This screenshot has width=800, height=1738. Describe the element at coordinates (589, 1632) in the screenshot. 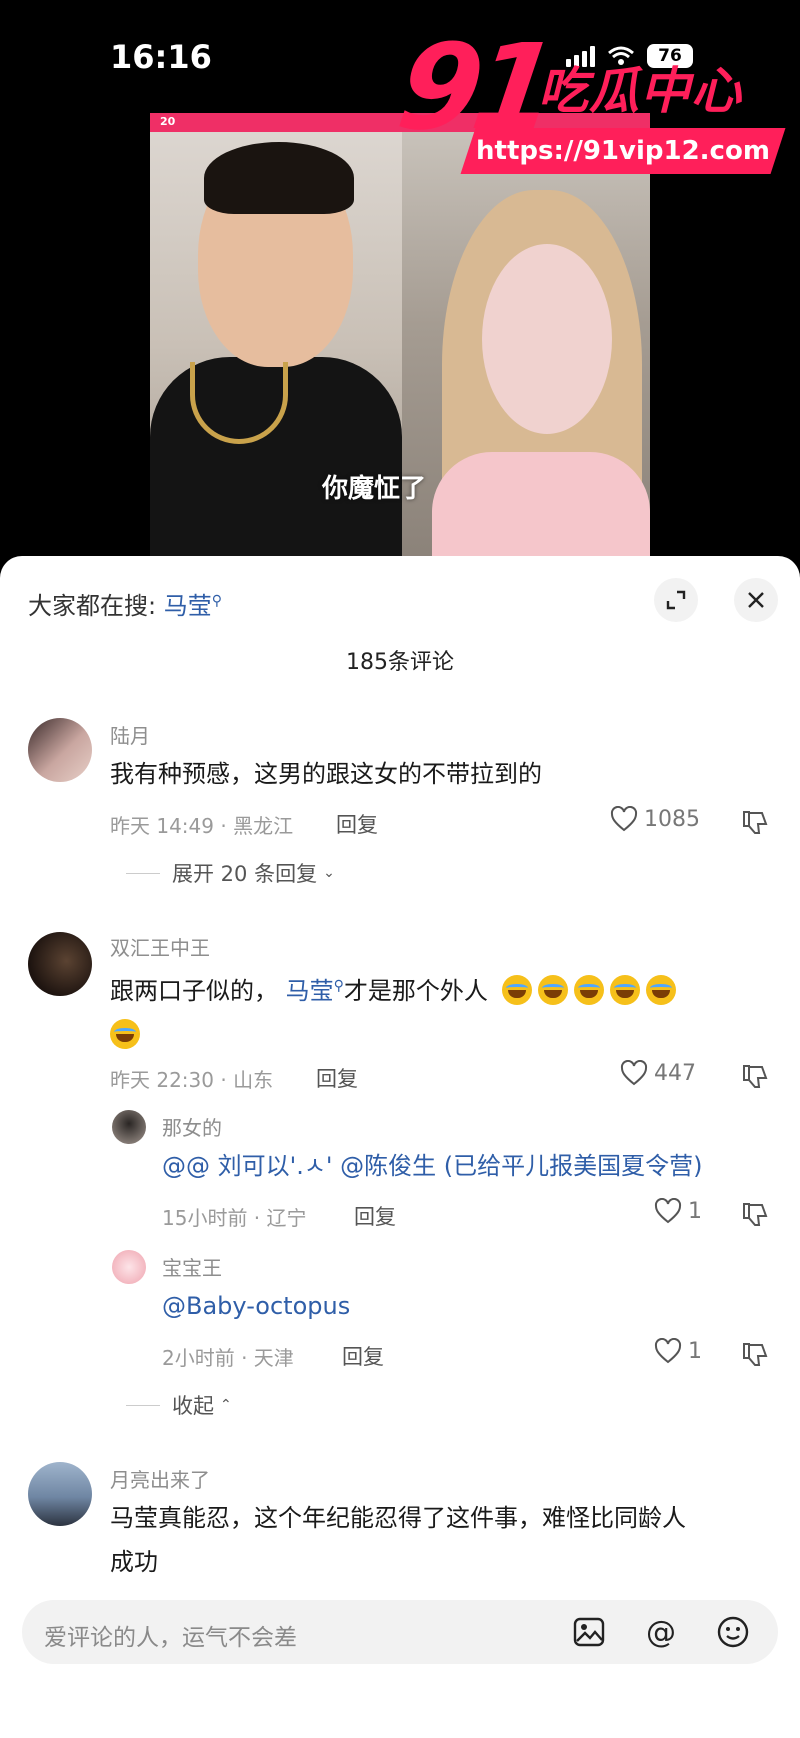

I see `image-icon` at that location.